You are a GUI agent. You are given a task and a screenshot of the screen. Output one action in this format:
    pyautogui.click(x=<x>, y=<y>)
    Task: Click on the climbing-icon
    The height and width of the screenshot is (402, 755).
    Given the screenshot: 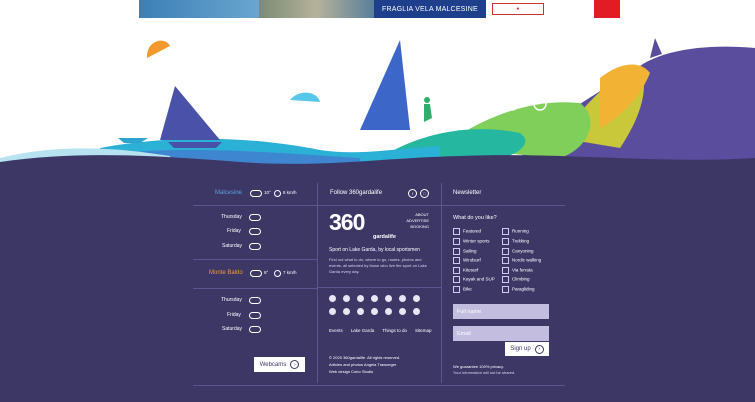 What is the action you would take?
    pyautogui.click(x=402, y=311)
    